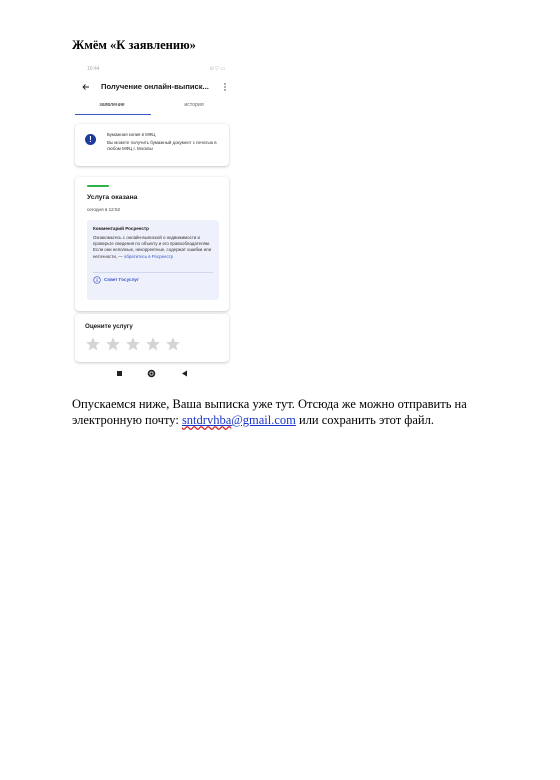  What do you see at coordinates (112, 105) in the screenshot?
I see `tab-application: заявление` at bounding box center [112, 105].